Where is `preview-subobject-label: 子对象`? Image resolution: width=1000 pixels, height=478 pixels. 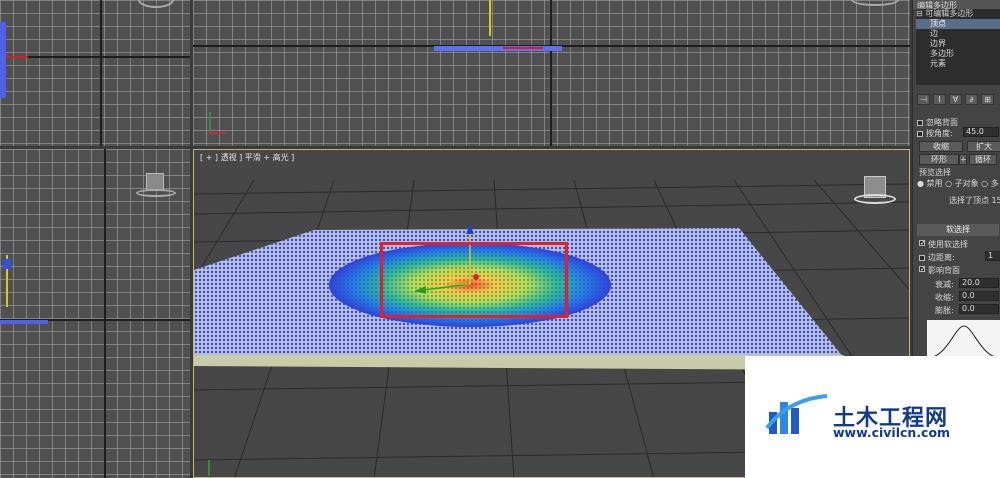
preview-subobject-label: 子对象 is located at coordinates (967, 183).